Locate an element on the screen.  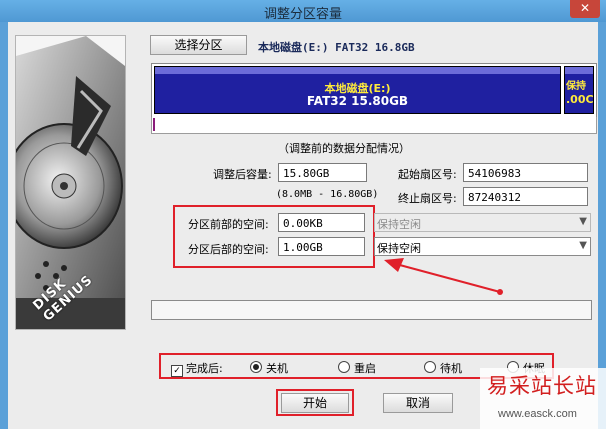
after-action-value: 保持空闲 is located at coordinates (399, 248).